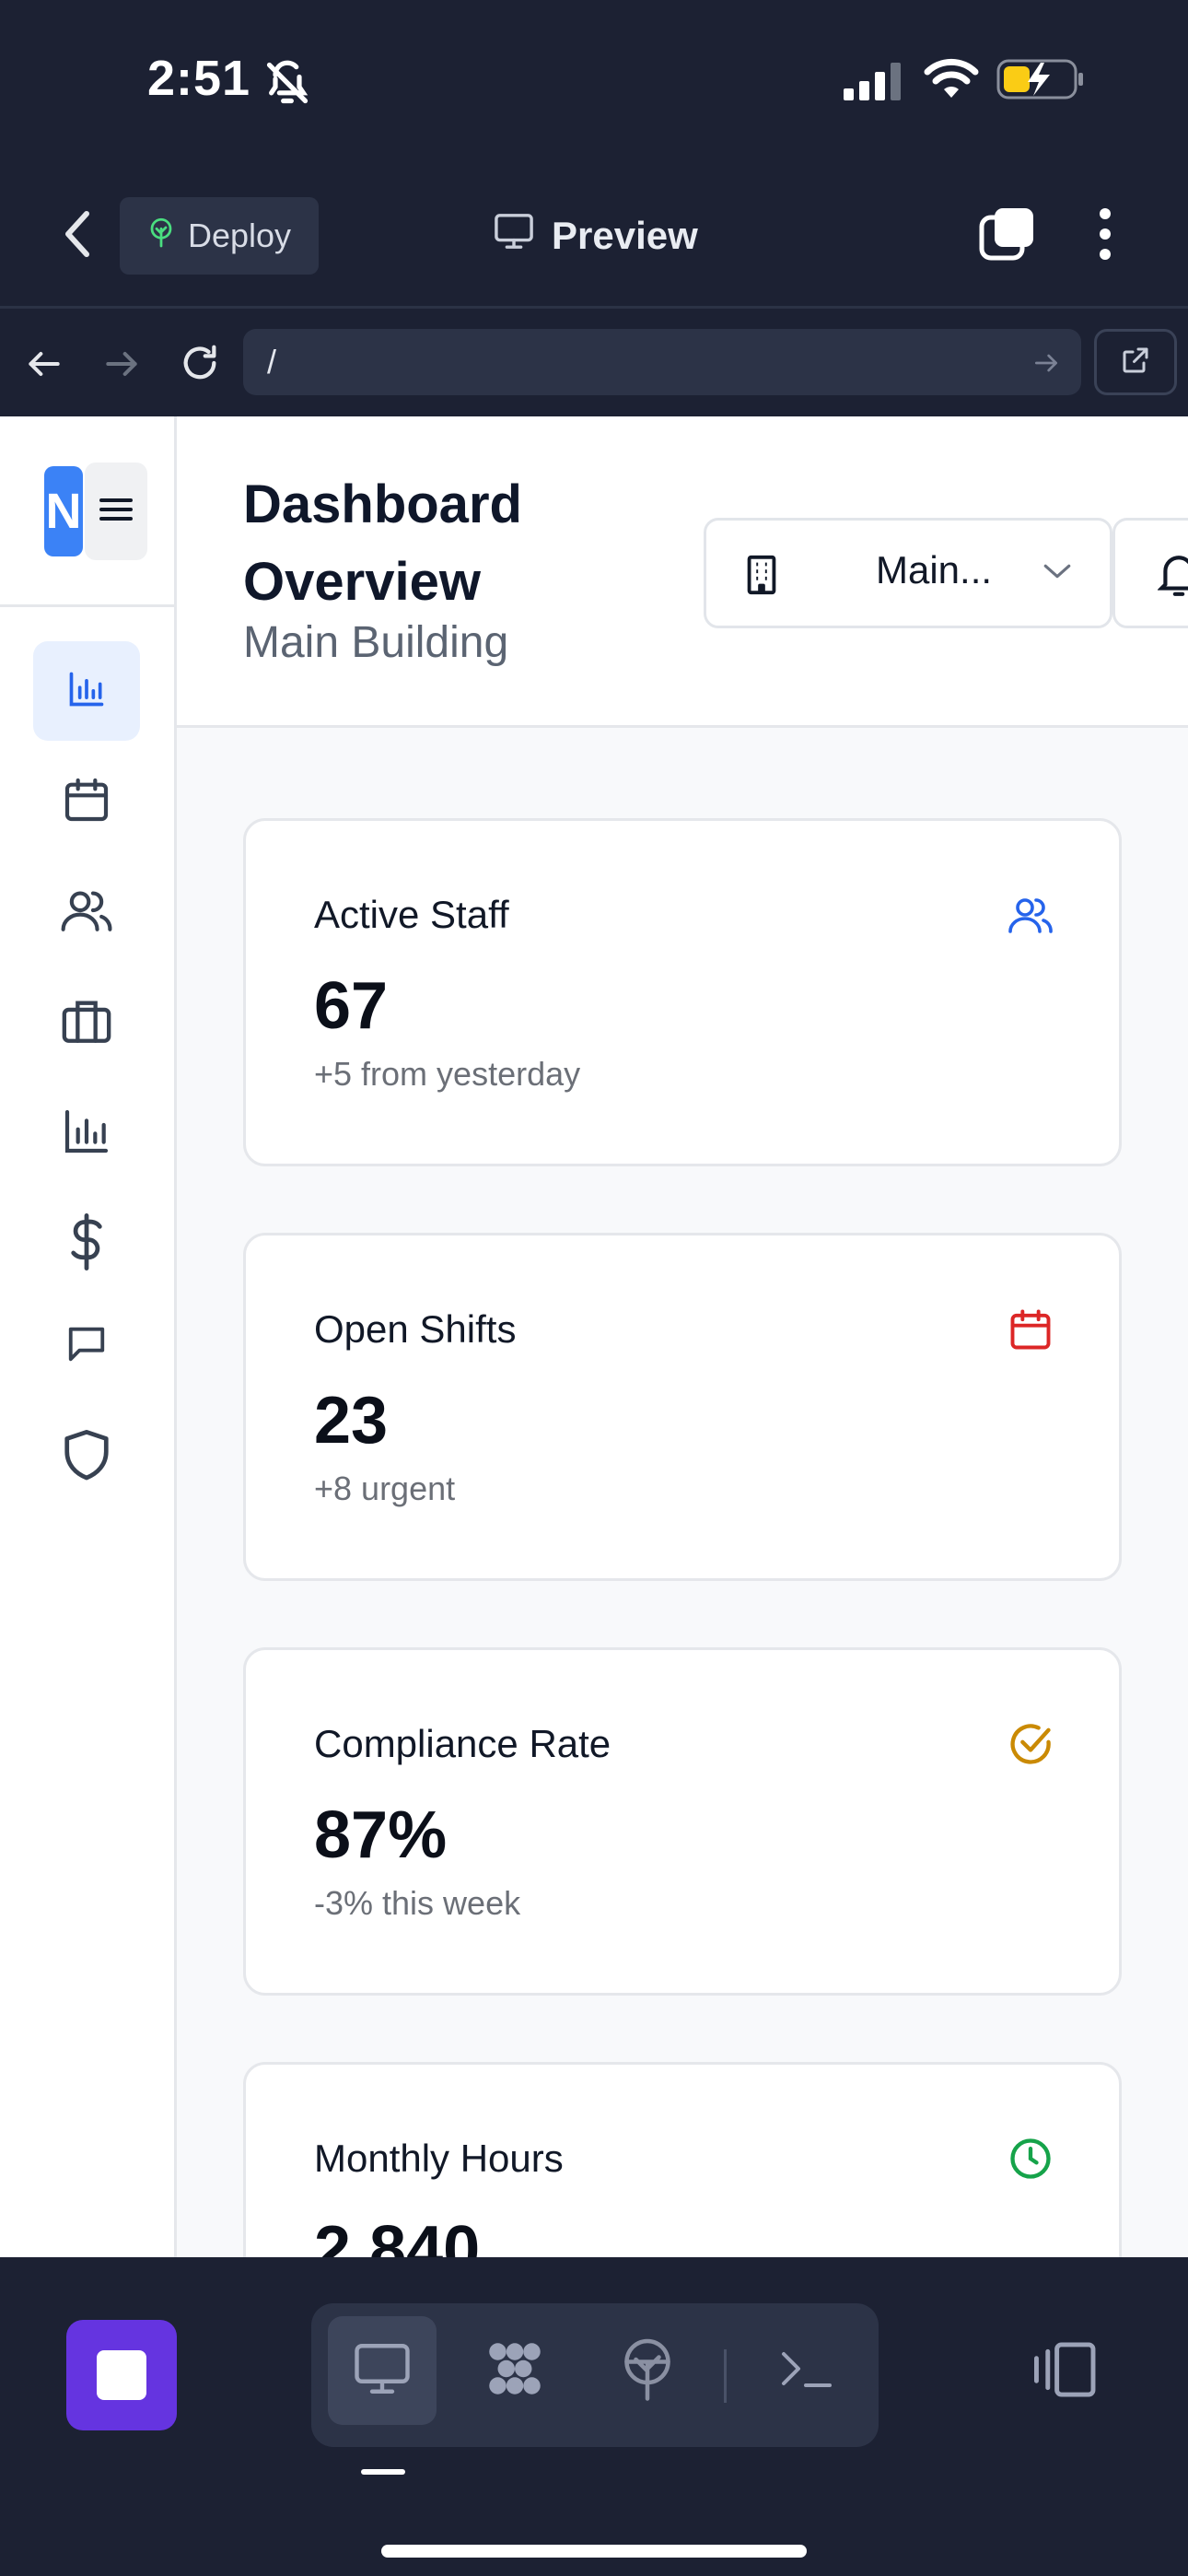  Describe the element at coordinates (1064, 2372) in the screenshot. I see `device-toggle-icon` at that location.